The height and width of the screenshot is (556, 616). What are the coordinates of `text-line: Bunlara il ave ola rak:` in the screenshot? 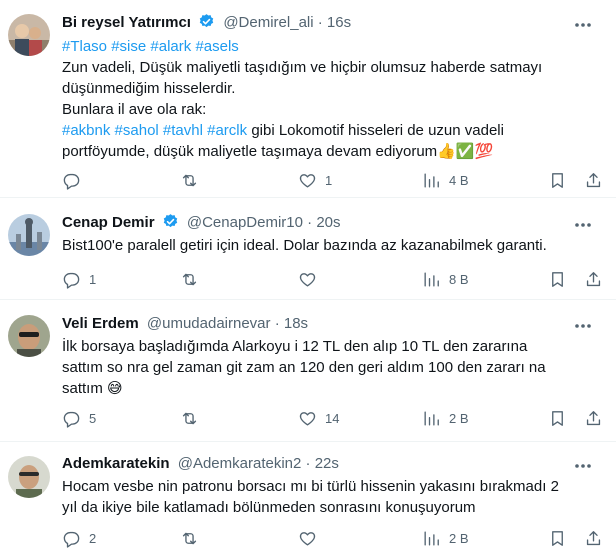 It's located at (134, 109).